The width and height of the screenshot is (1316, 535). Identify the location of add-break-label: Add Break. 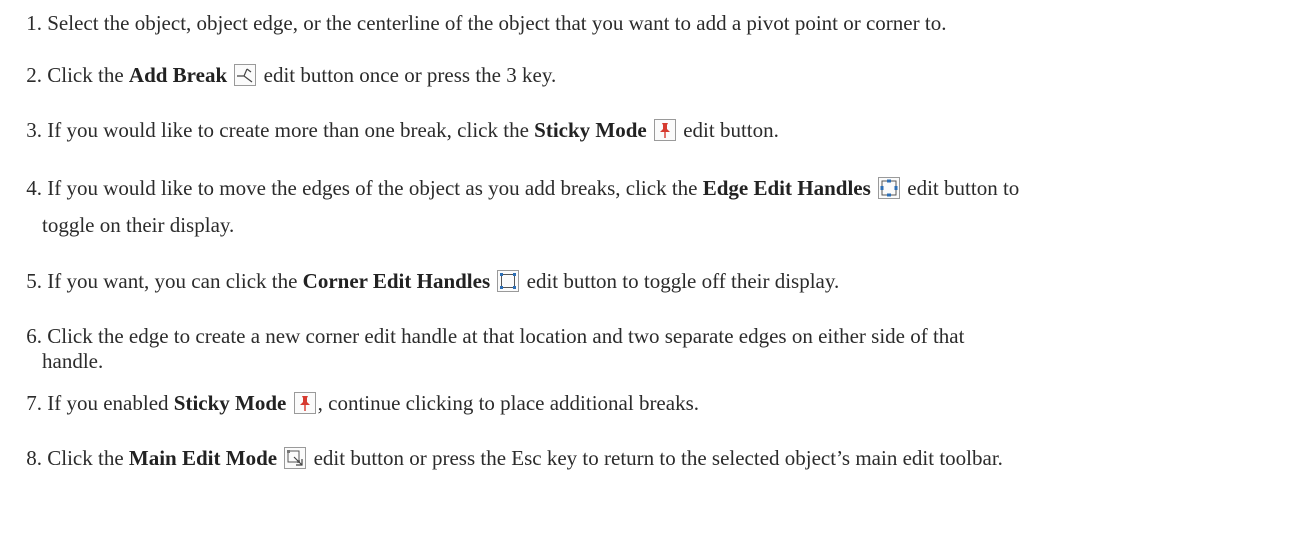
(178, 75).